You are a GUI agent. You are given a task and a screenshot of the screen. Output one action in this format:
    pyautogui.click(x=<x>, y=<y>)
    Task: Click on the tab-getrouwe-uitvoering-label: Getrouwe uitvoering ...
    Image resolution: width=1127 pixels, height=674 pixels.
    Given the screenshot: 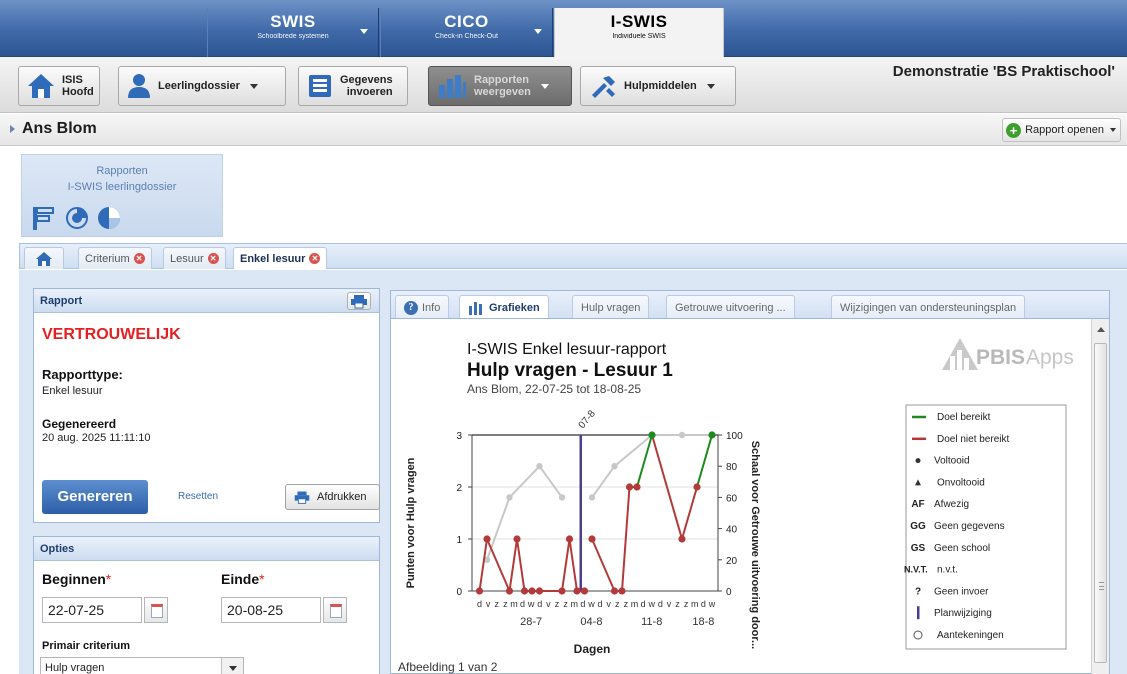 What is the action you would take?
    pyautogui.click(x=730, y=308)
    